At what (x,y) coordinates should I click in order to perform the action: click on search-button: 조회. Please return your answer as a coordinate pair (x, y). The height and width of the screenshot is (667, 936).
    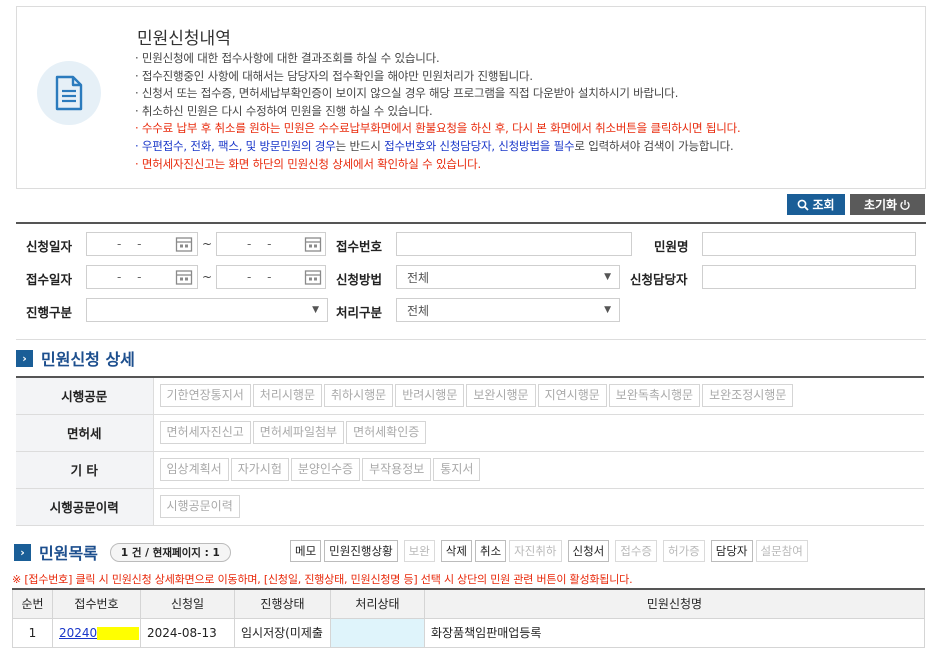
    Looking at the image, I should click on (816, 204).